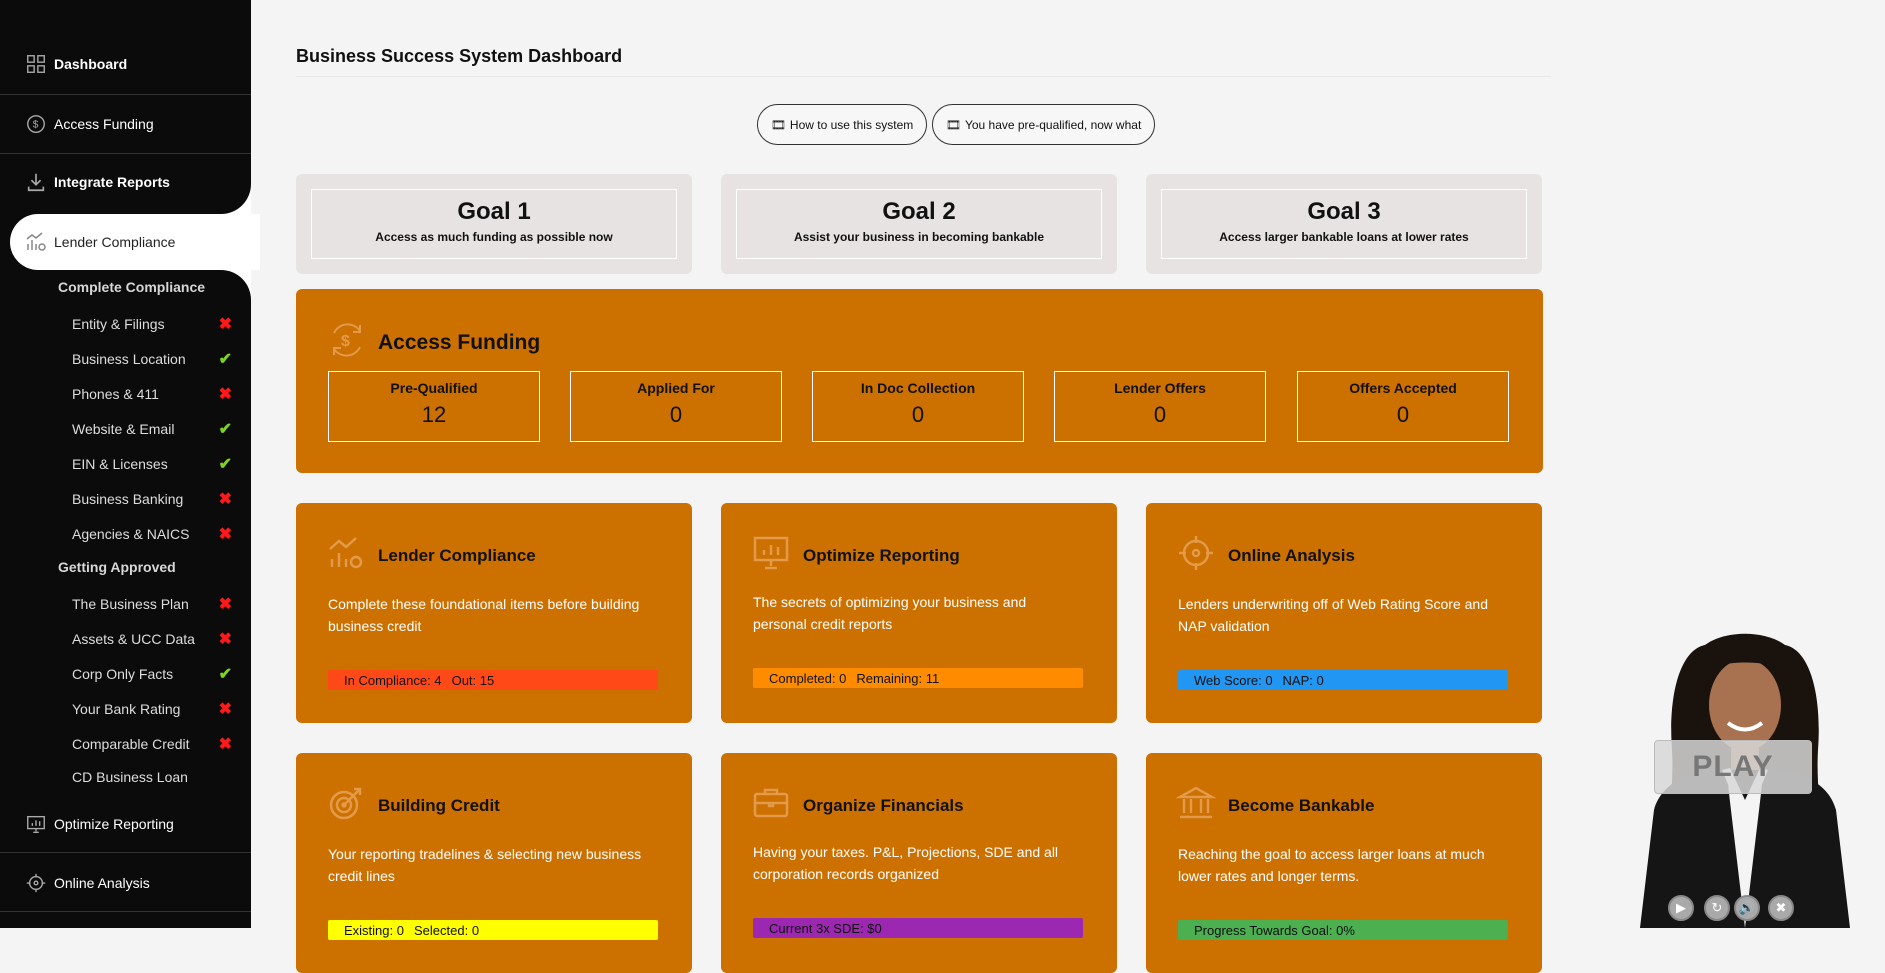 The height and width of the screenshot is (973, 1885). I want to click on nav-online-analysis: Online Analysis, so click(125, 883).